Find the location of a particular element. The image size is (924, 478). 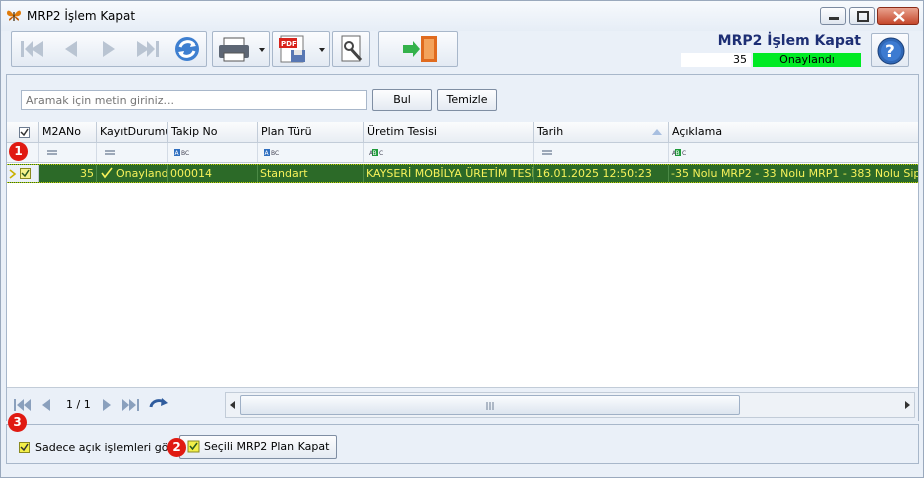

last-page-icon is located at coordinates (131, 405).